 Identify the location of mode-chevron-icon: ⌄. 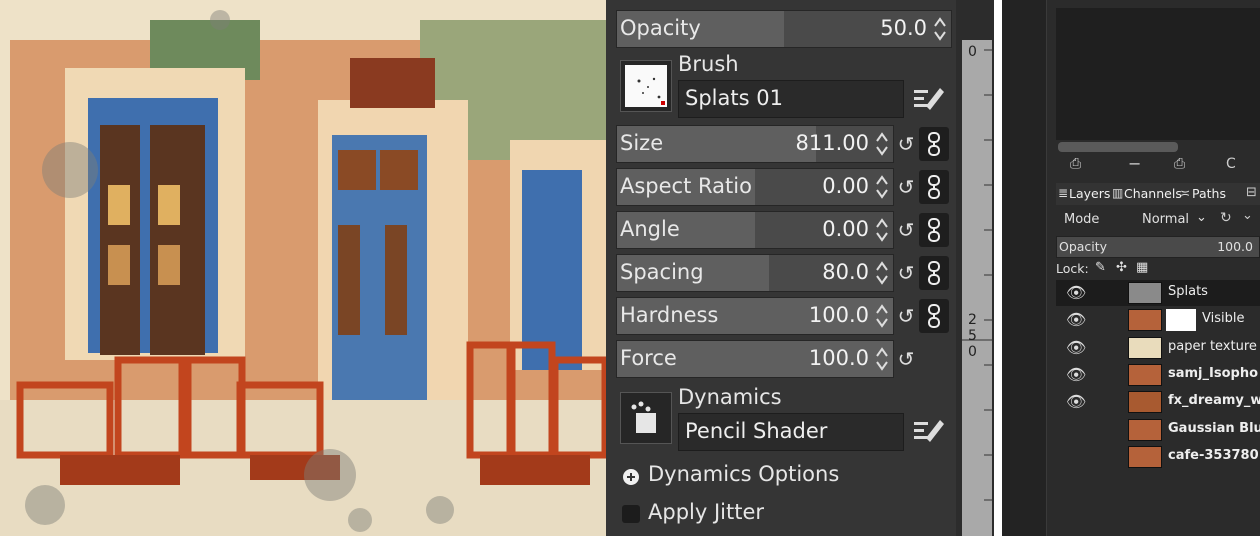
(1247, 215).